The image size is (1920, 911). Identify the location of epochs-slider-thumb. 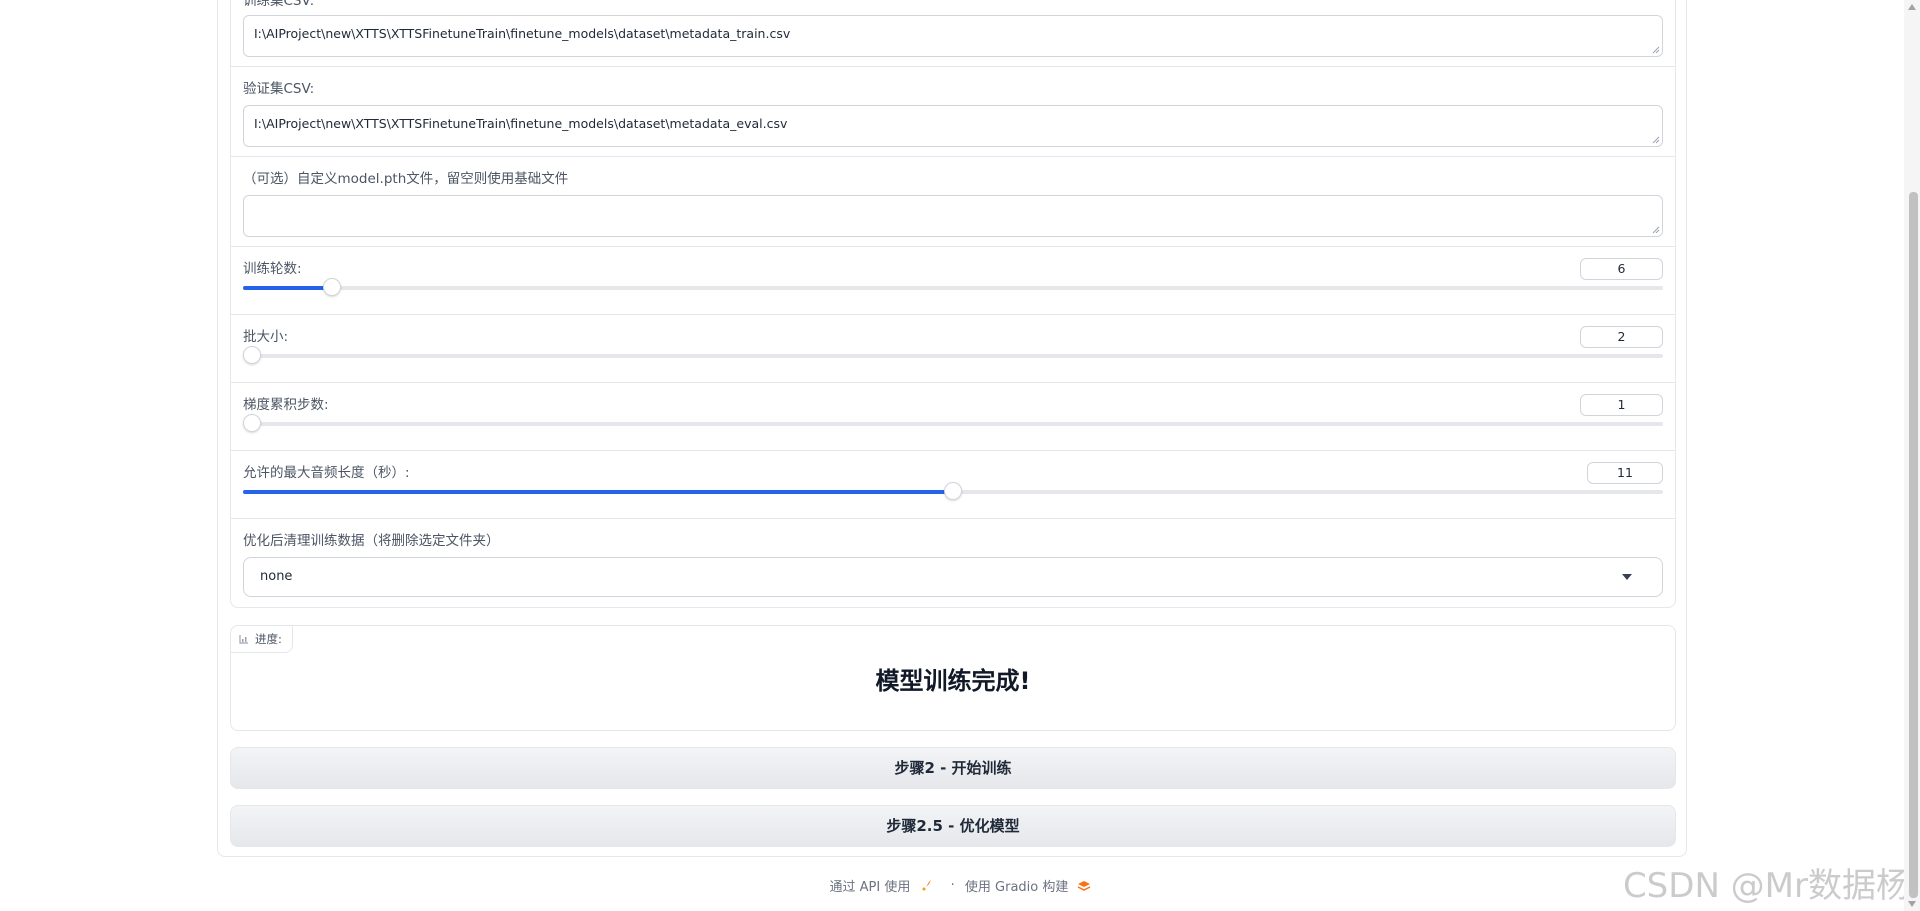
(331, 287).